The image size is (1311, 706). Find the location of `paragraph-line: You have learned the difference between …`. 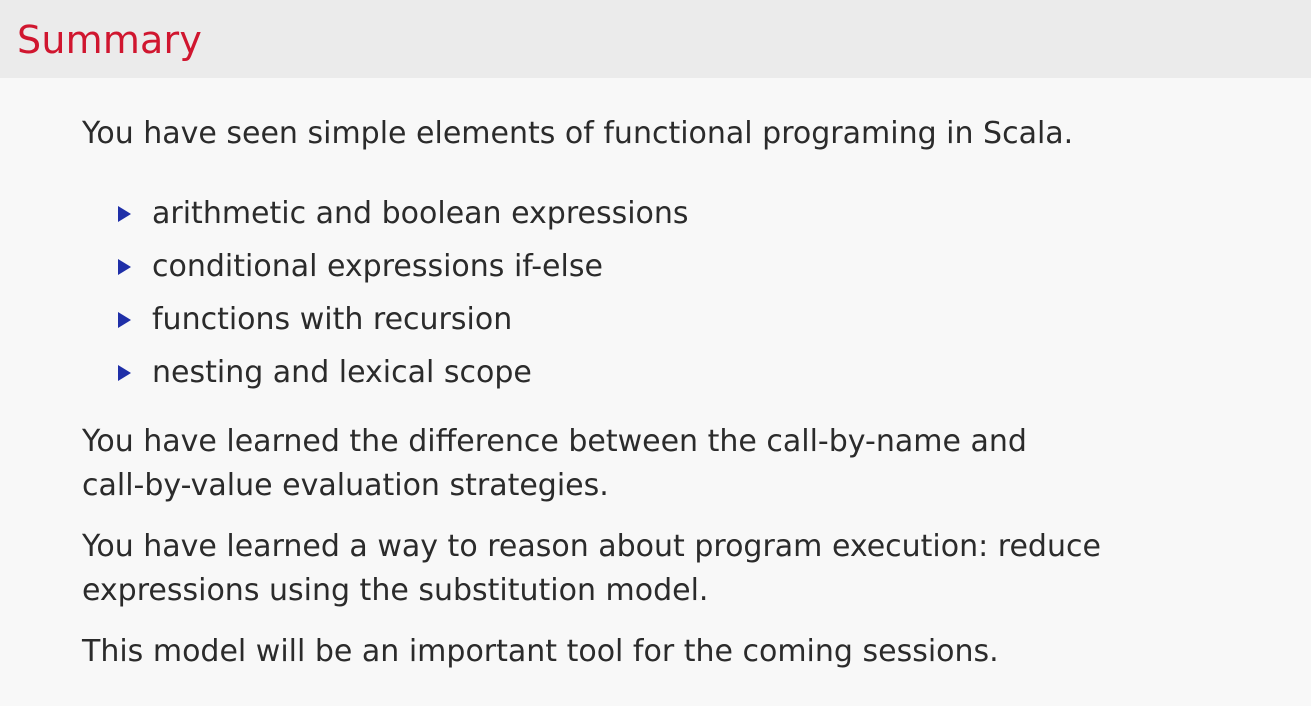

paragraph-line: You have learned the difference between … is located at coordinates (554, 441).